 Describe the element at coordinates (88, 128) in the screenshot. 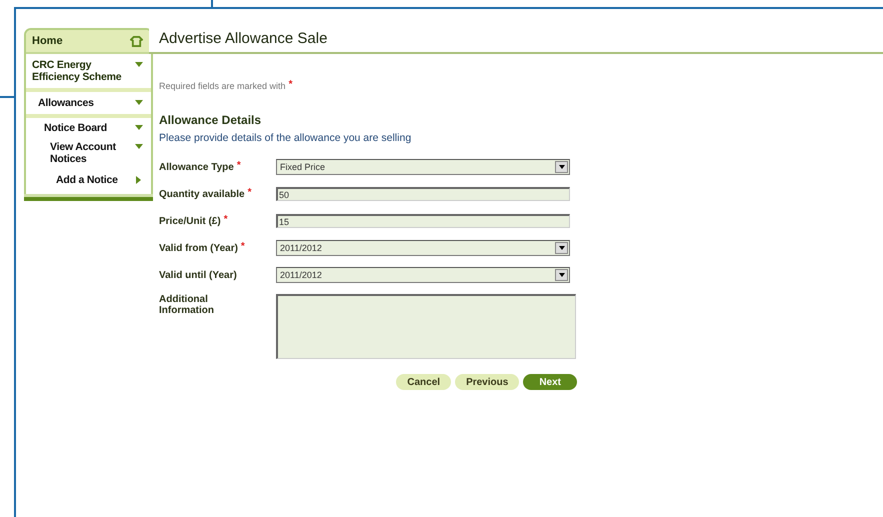

I see `menu-item: Notice Board` at that location.